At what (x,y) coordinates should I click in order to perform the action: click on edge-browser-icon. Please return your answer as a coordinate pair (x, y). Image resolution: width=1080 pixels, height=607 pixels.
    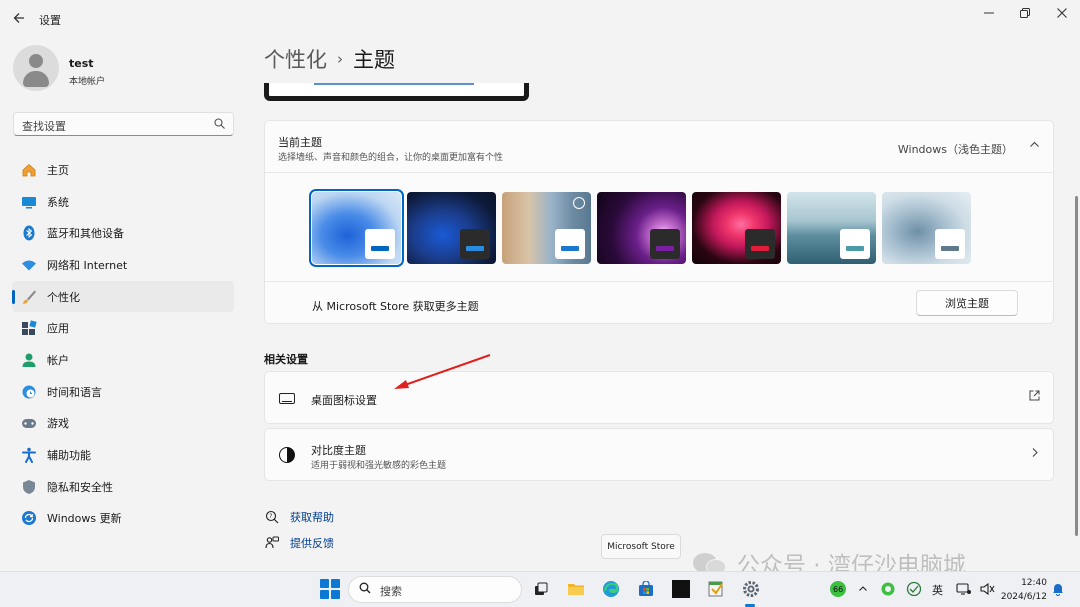
    Looking at the image, I should click on (611, 589).